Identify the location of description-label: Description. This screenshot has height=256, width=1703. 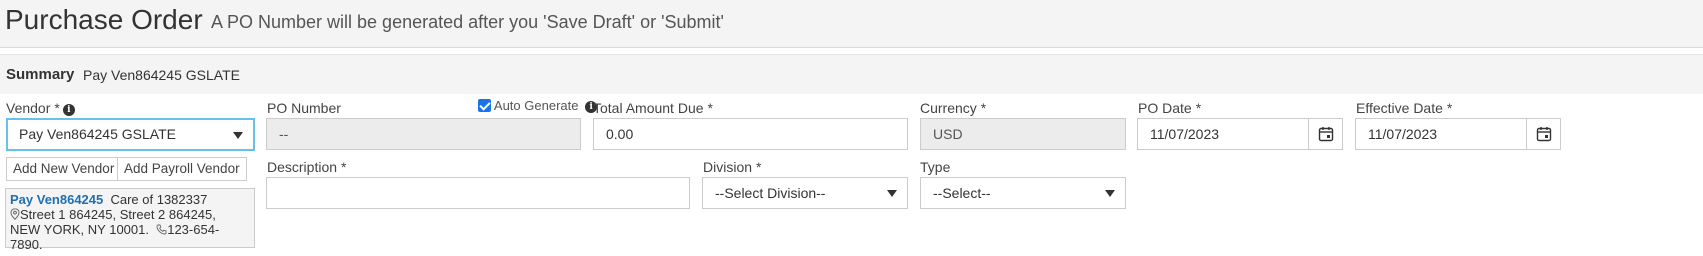
(302, 167).